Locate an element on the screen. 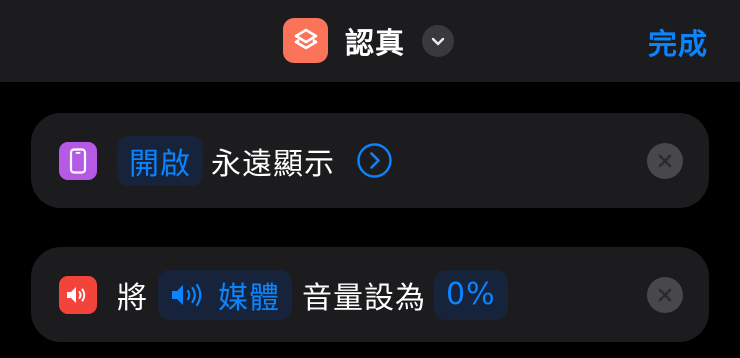 Image resolution: width=740 pixels, height=358 pixels. done-button: 完成 is located at coordinates (678, 42).